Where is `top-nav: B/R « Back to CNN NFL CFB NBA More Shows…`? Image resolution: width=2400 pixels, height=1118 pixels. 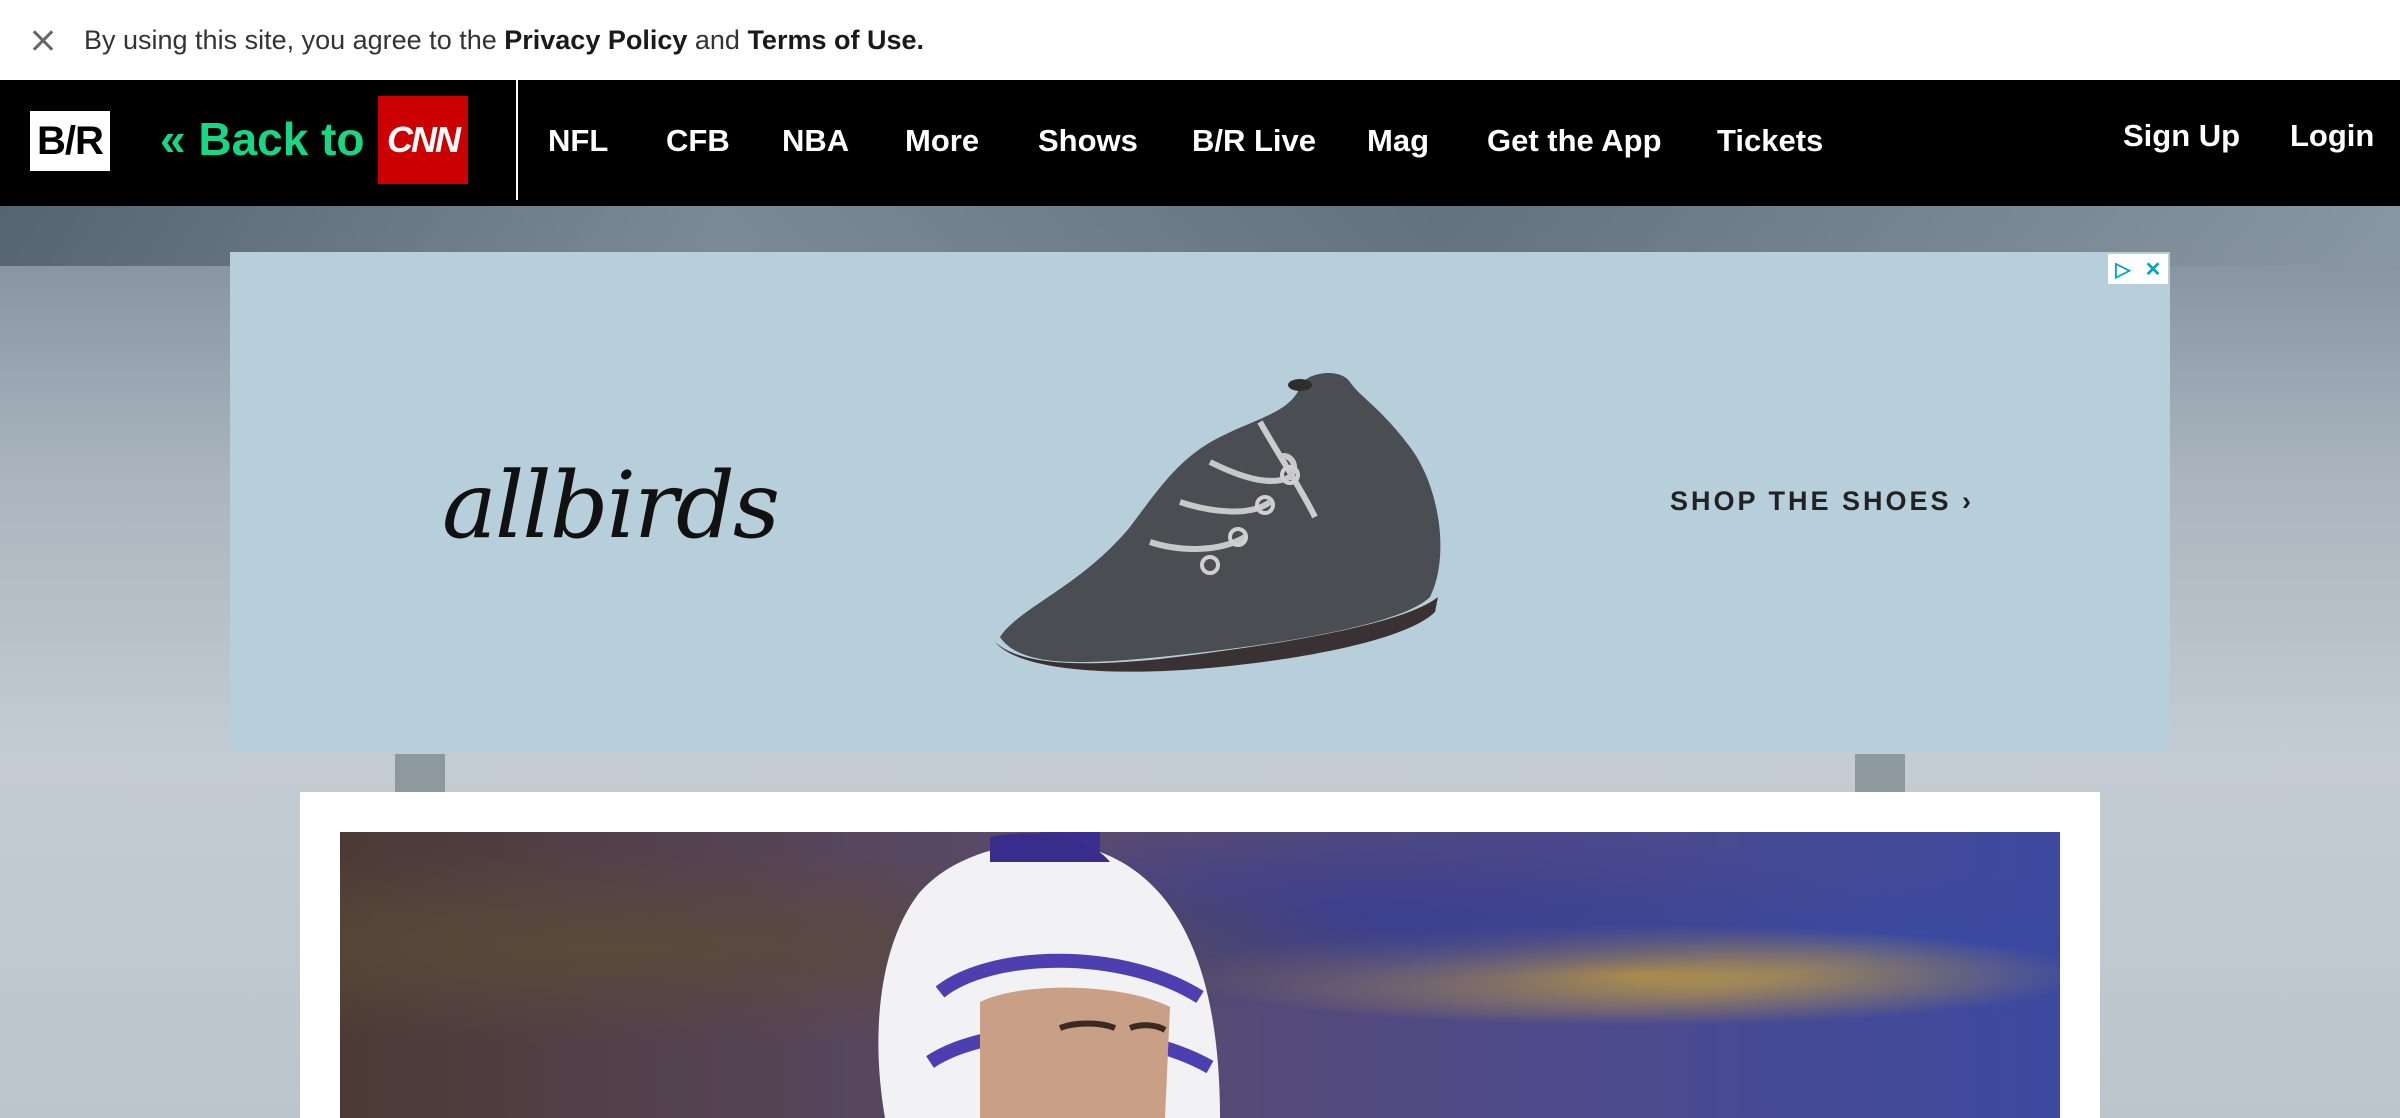 top-nav: B/R « Back to CNN NFL CFB NBA More Shows… is located at coordinates (1200, 143).